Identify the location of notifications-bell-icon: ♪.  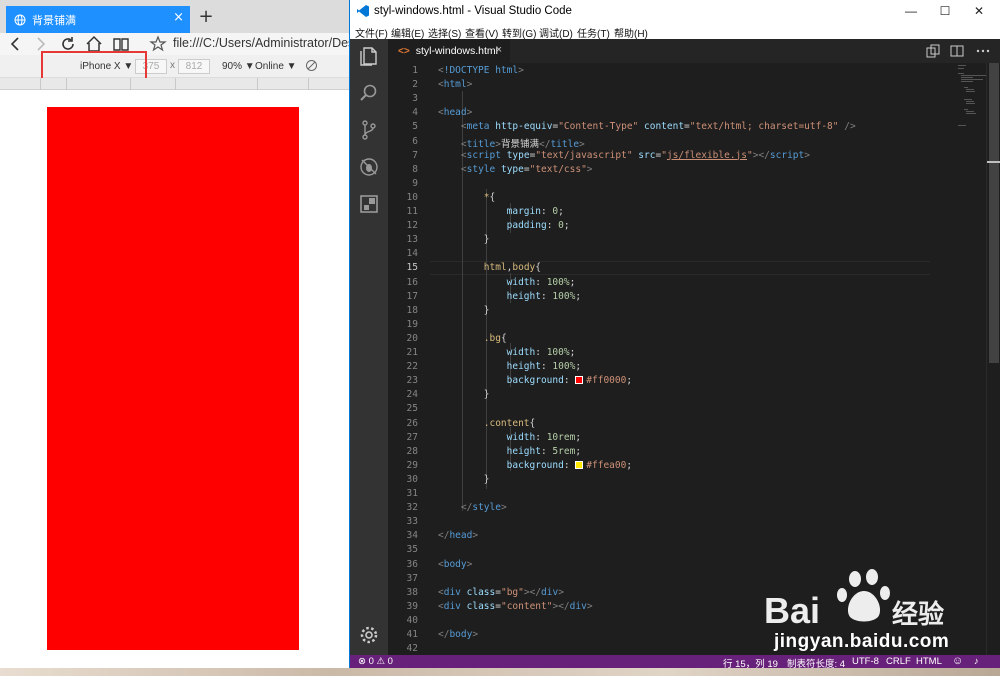
(976, 661).